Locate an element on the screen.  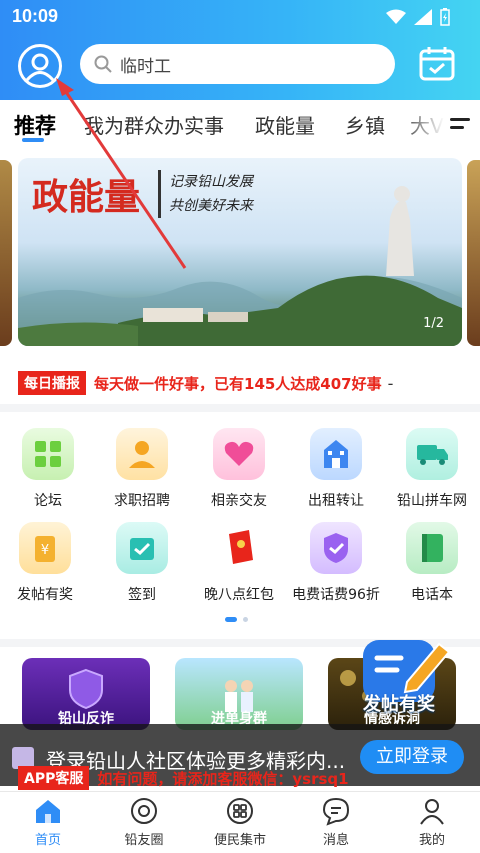
bottom-nav: 首页 铅友圈 便民集市 消息 我的 is located at coordinates (240, 822).